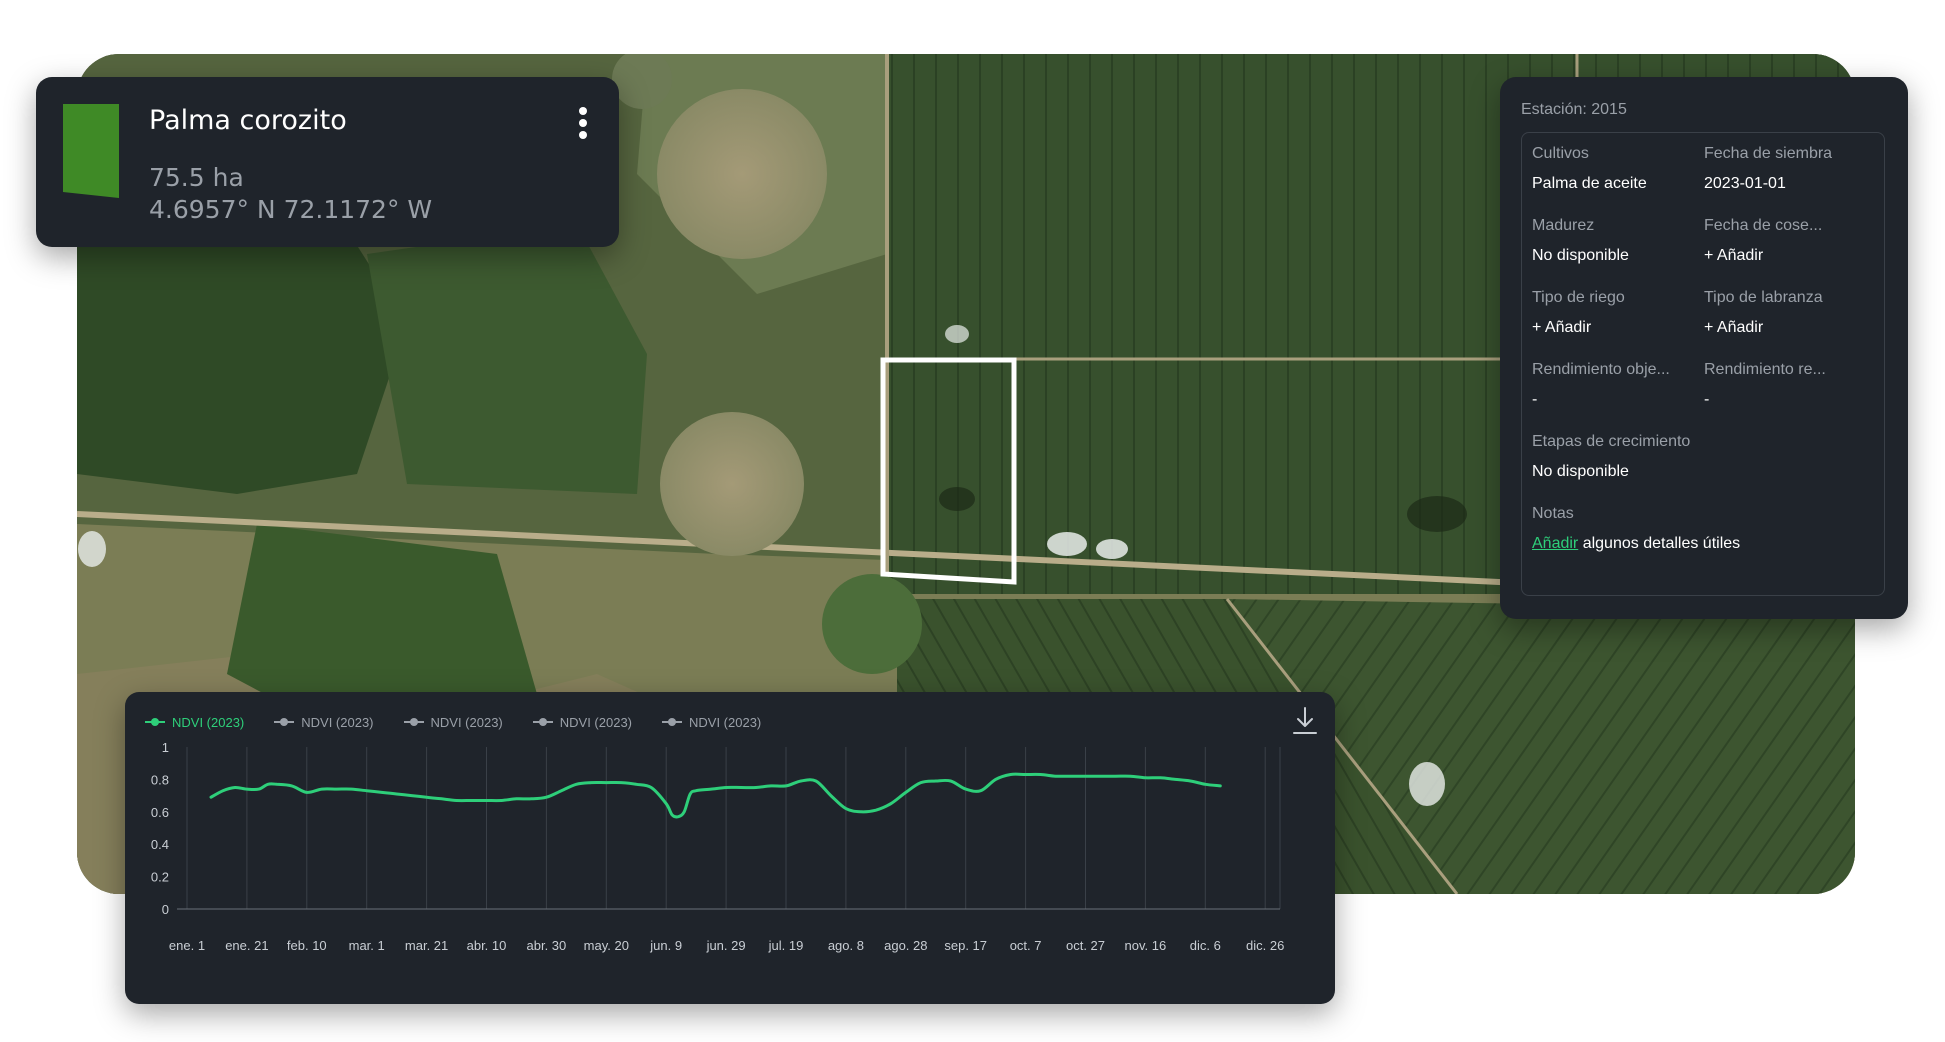  I want to click on irrigation-label: Tipo de riego, so click(1578, 297).